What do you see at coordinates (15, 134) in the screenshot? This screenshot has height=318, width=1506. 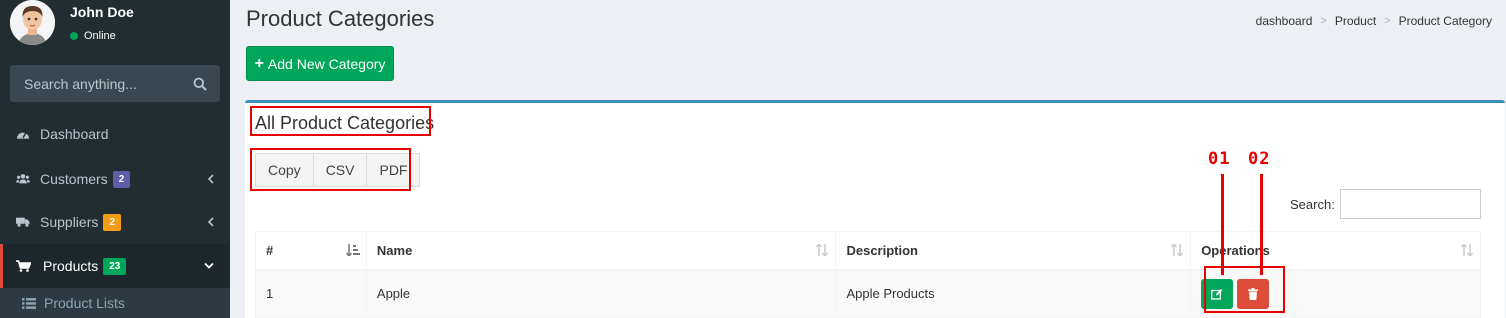 I see `dashboard-icon` at bounding box center [15, 134].